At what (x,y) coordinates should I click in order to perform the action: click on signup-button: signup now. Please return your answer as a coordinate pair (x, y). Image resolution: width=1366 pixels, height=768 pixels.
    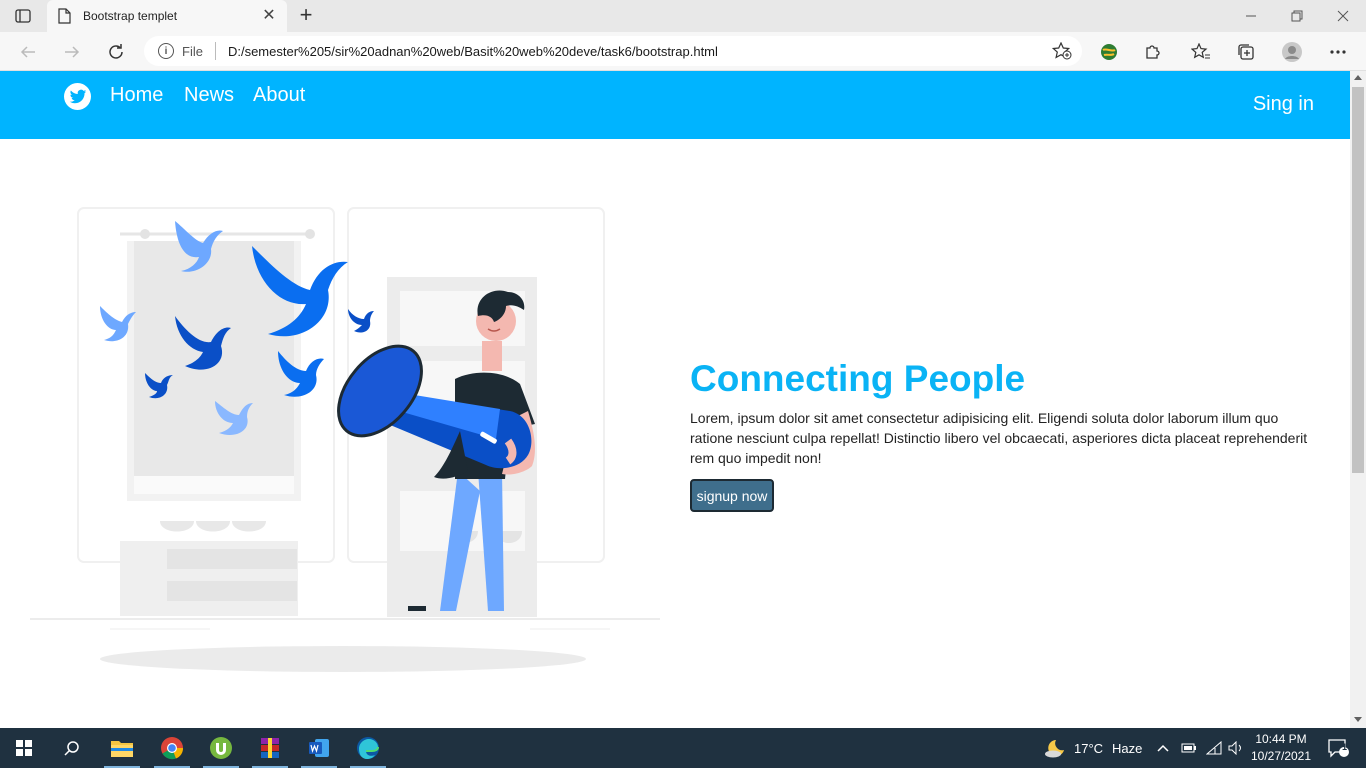
    Looking at the image, I should click on (732, 495).